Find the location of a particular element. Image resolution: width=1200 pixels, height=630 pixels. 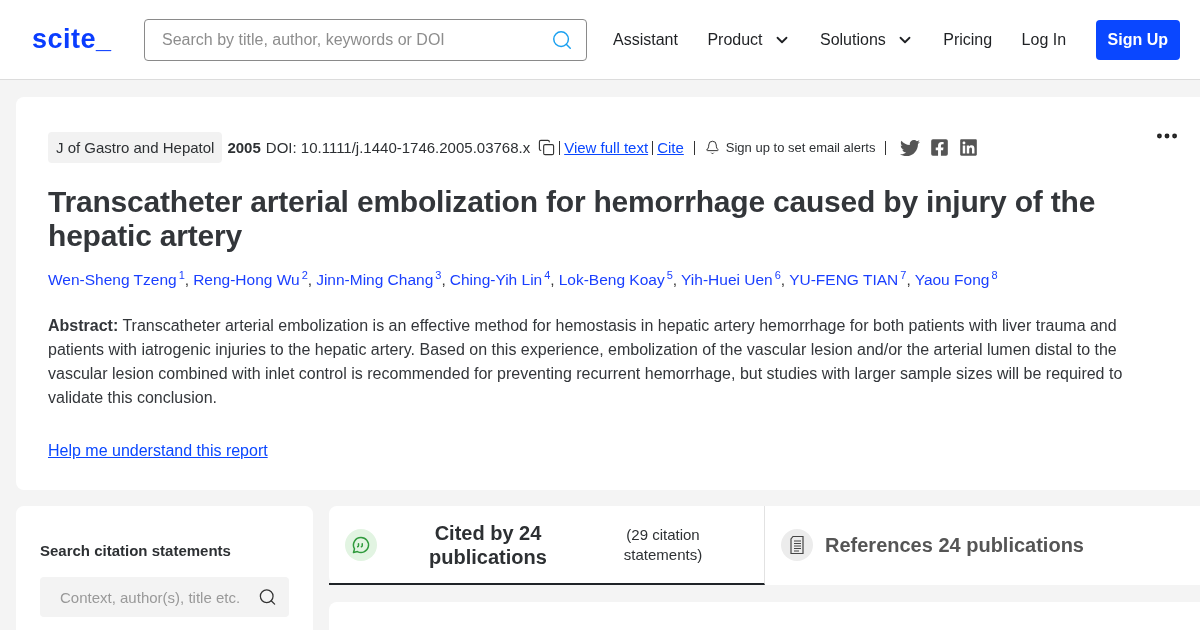

search-field: Search by title, author, keywords or DOI is located at coordinates (365, 39).